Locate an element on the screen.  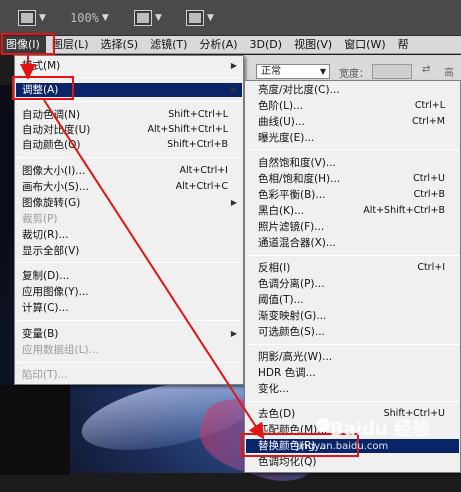
shortcut-text: Alt+Ctrl+I is located at coordinates (204, 170).